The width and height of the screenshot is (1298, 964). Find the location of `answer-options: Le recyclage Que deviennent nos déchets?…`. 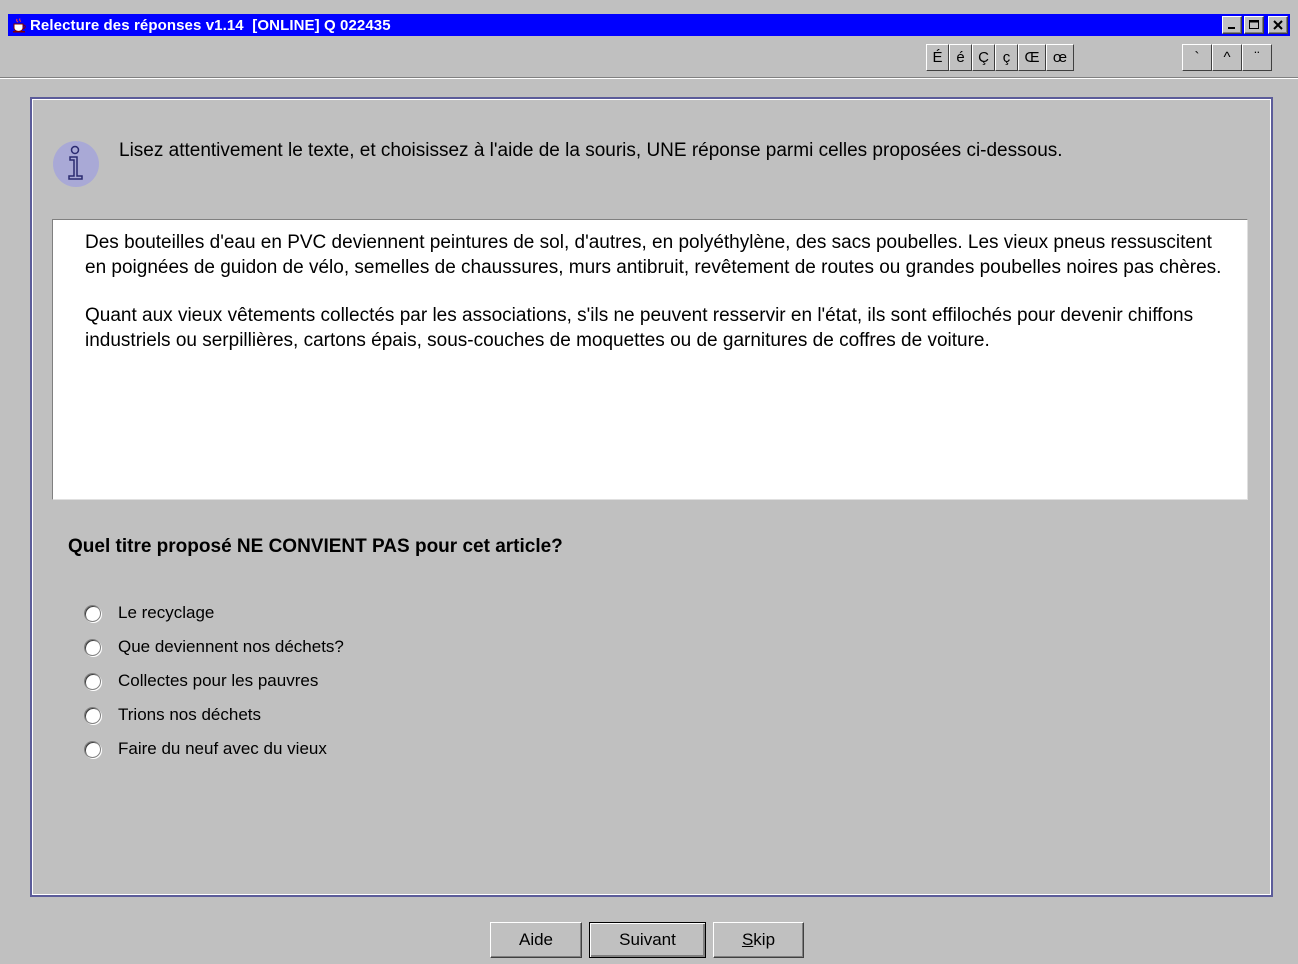

answer-options: Le recyclage Que deviennent nos déchets?… is located at coordinates (214, 681).